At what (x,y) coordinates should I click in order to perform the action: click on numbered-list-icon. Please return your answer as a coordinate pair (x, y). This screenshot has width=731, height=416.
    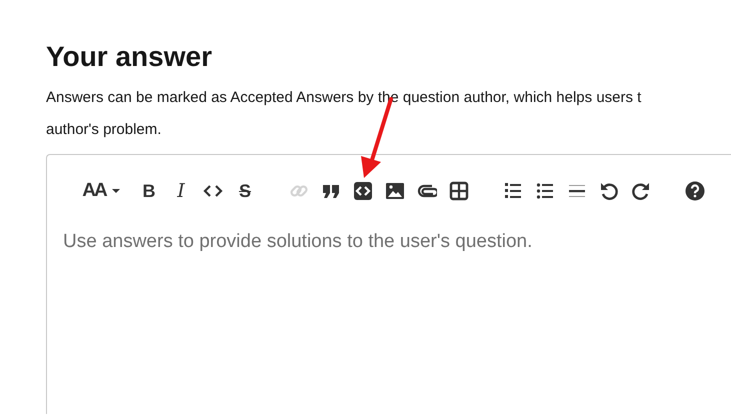
    Looking at the image, I should click on (513, 191).